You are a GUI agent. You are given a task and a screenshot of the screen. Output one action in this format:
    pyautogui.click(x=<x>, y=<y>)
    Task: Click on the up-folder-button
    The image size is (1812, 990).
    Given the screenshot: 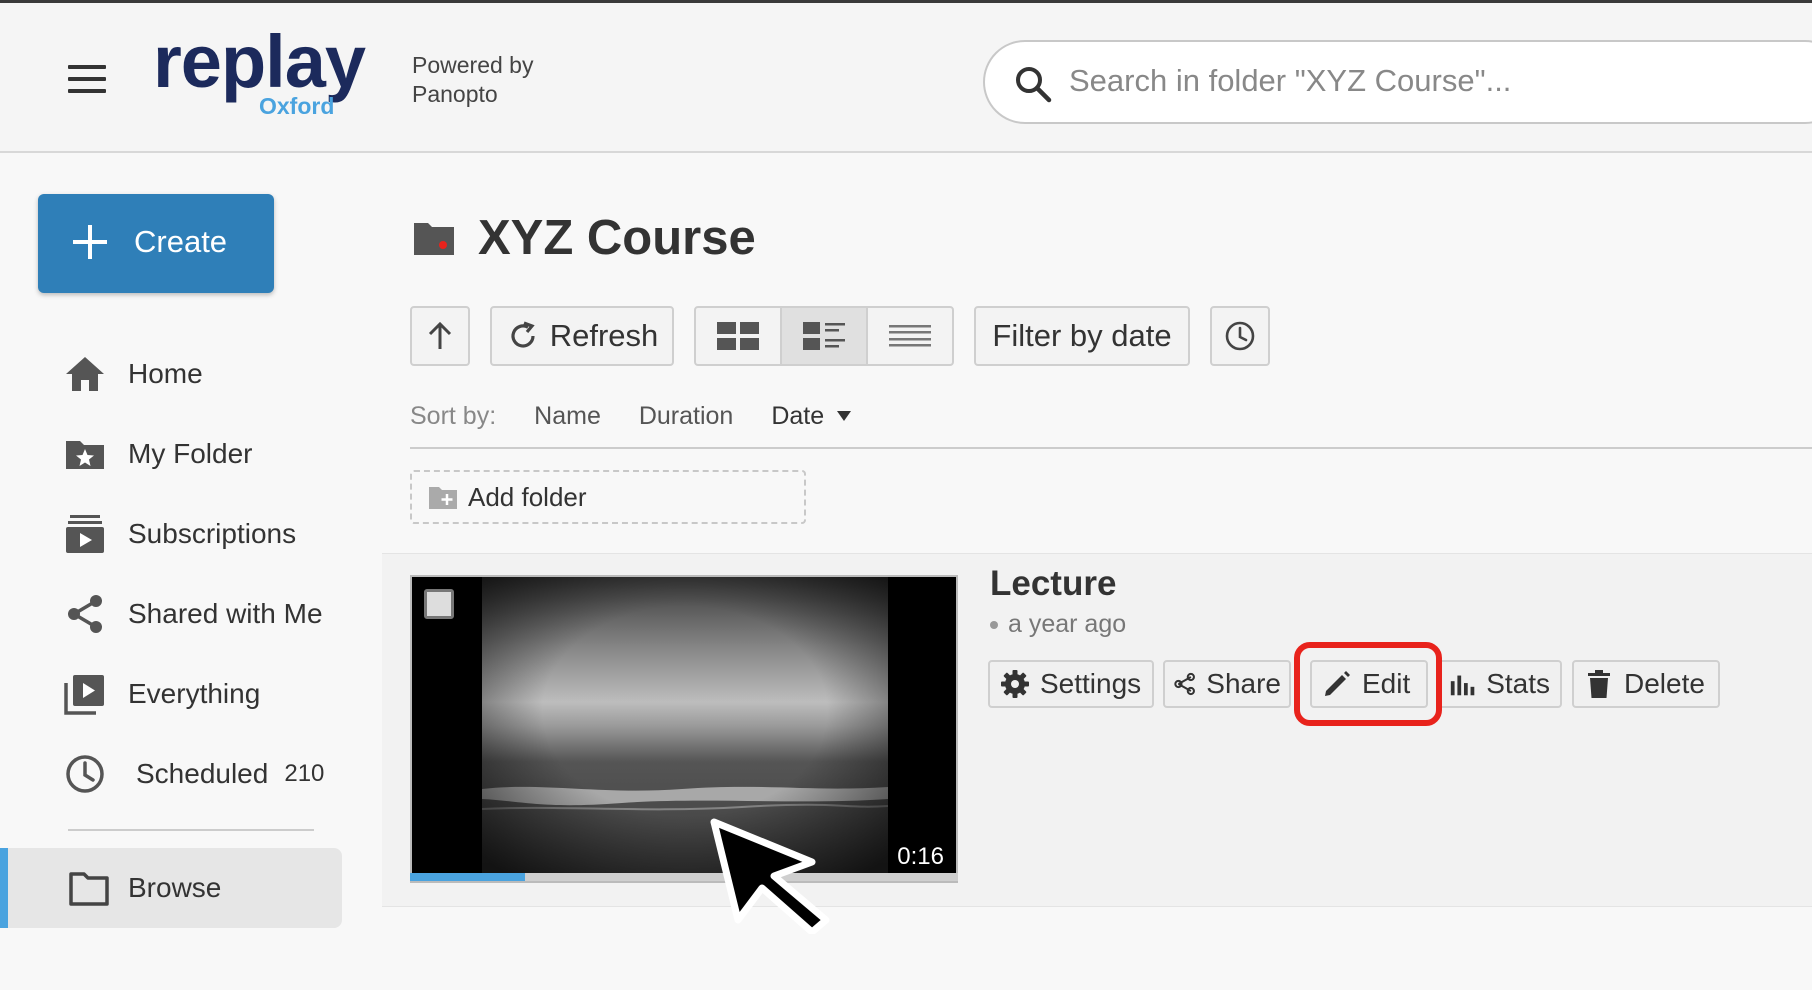 What is the action you would take?
    pyautogui.click(x=440, y=336)
    